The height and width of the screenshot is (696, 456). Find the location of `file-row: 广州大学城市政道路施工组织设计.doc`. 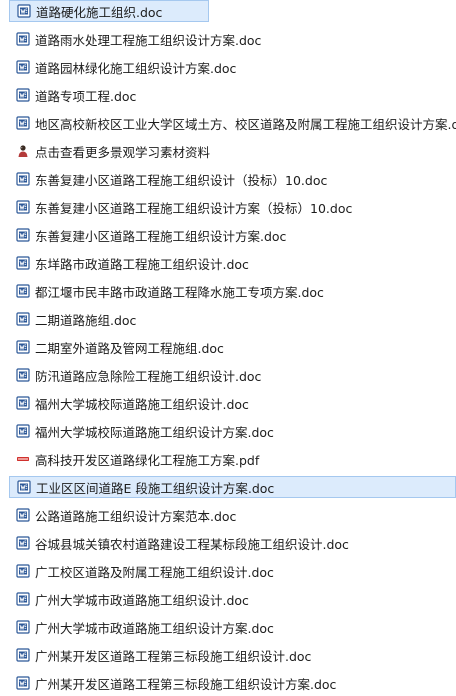

file-row: 广州大学城市政道路施工组织设计.doc is located at coordinates (228, 599).